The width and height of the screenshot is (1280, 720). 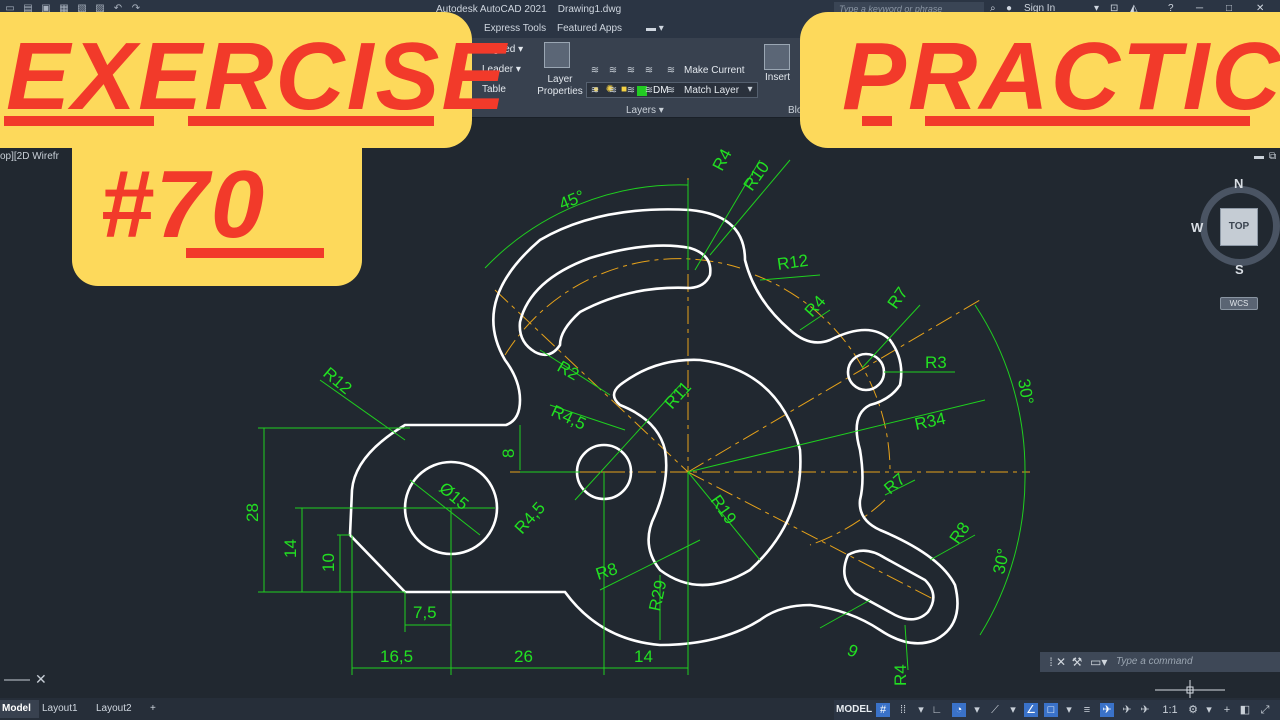 What do you see at coordinates (847, 522) in the screenshot?
I see `outer-arc-centerline` at bounding box center [847, 522].